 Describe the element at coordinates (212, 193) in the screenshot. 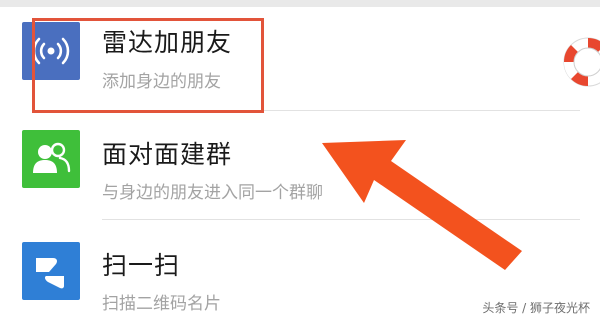

I see `menu-item-subtitle: 与身边的朋友进入同一个群聊` at that location.